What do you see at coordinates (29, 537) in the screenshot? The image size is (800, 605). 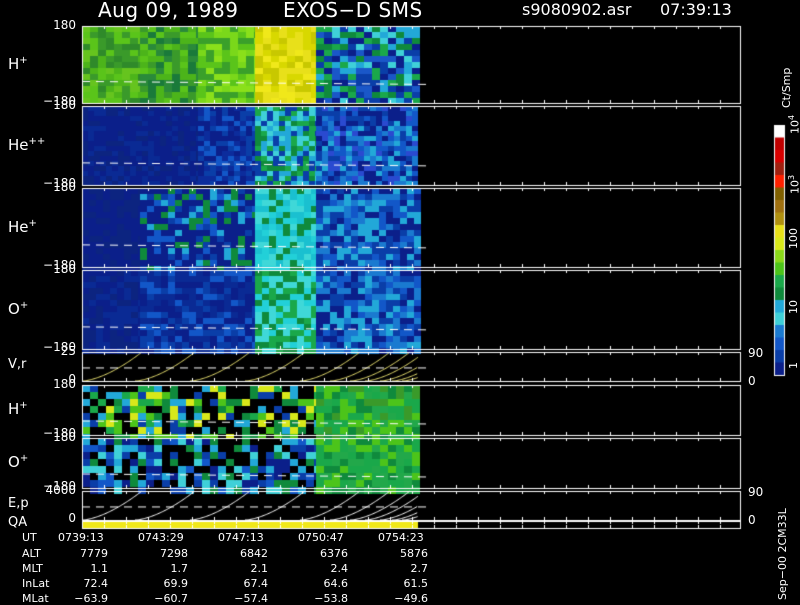 I see `table-row-label: UT` at bounding box center [29, 537].